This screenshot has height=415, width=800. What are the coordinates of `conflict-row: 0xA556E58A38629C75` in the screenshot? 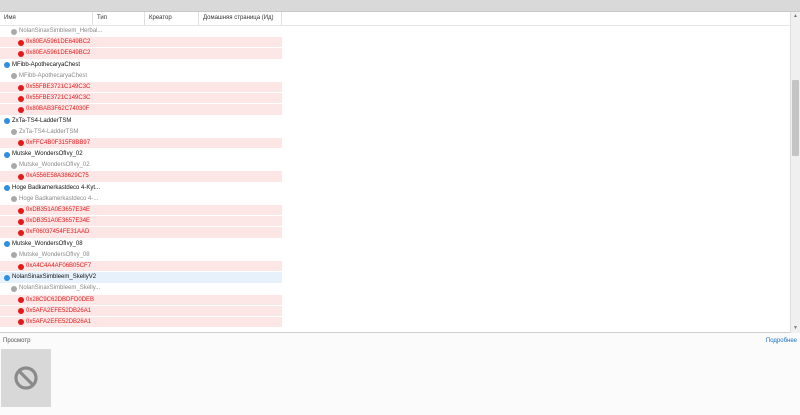 It's located at (141, 177).